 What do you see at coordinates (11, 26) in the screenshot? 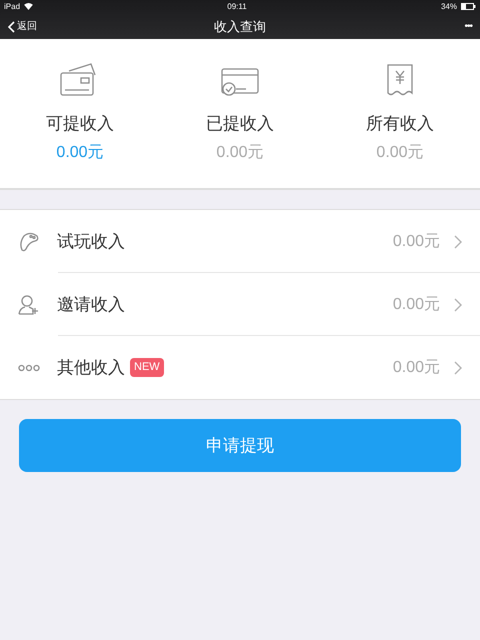
I see `chevron-left-icon` at bounding box center [11, 26].